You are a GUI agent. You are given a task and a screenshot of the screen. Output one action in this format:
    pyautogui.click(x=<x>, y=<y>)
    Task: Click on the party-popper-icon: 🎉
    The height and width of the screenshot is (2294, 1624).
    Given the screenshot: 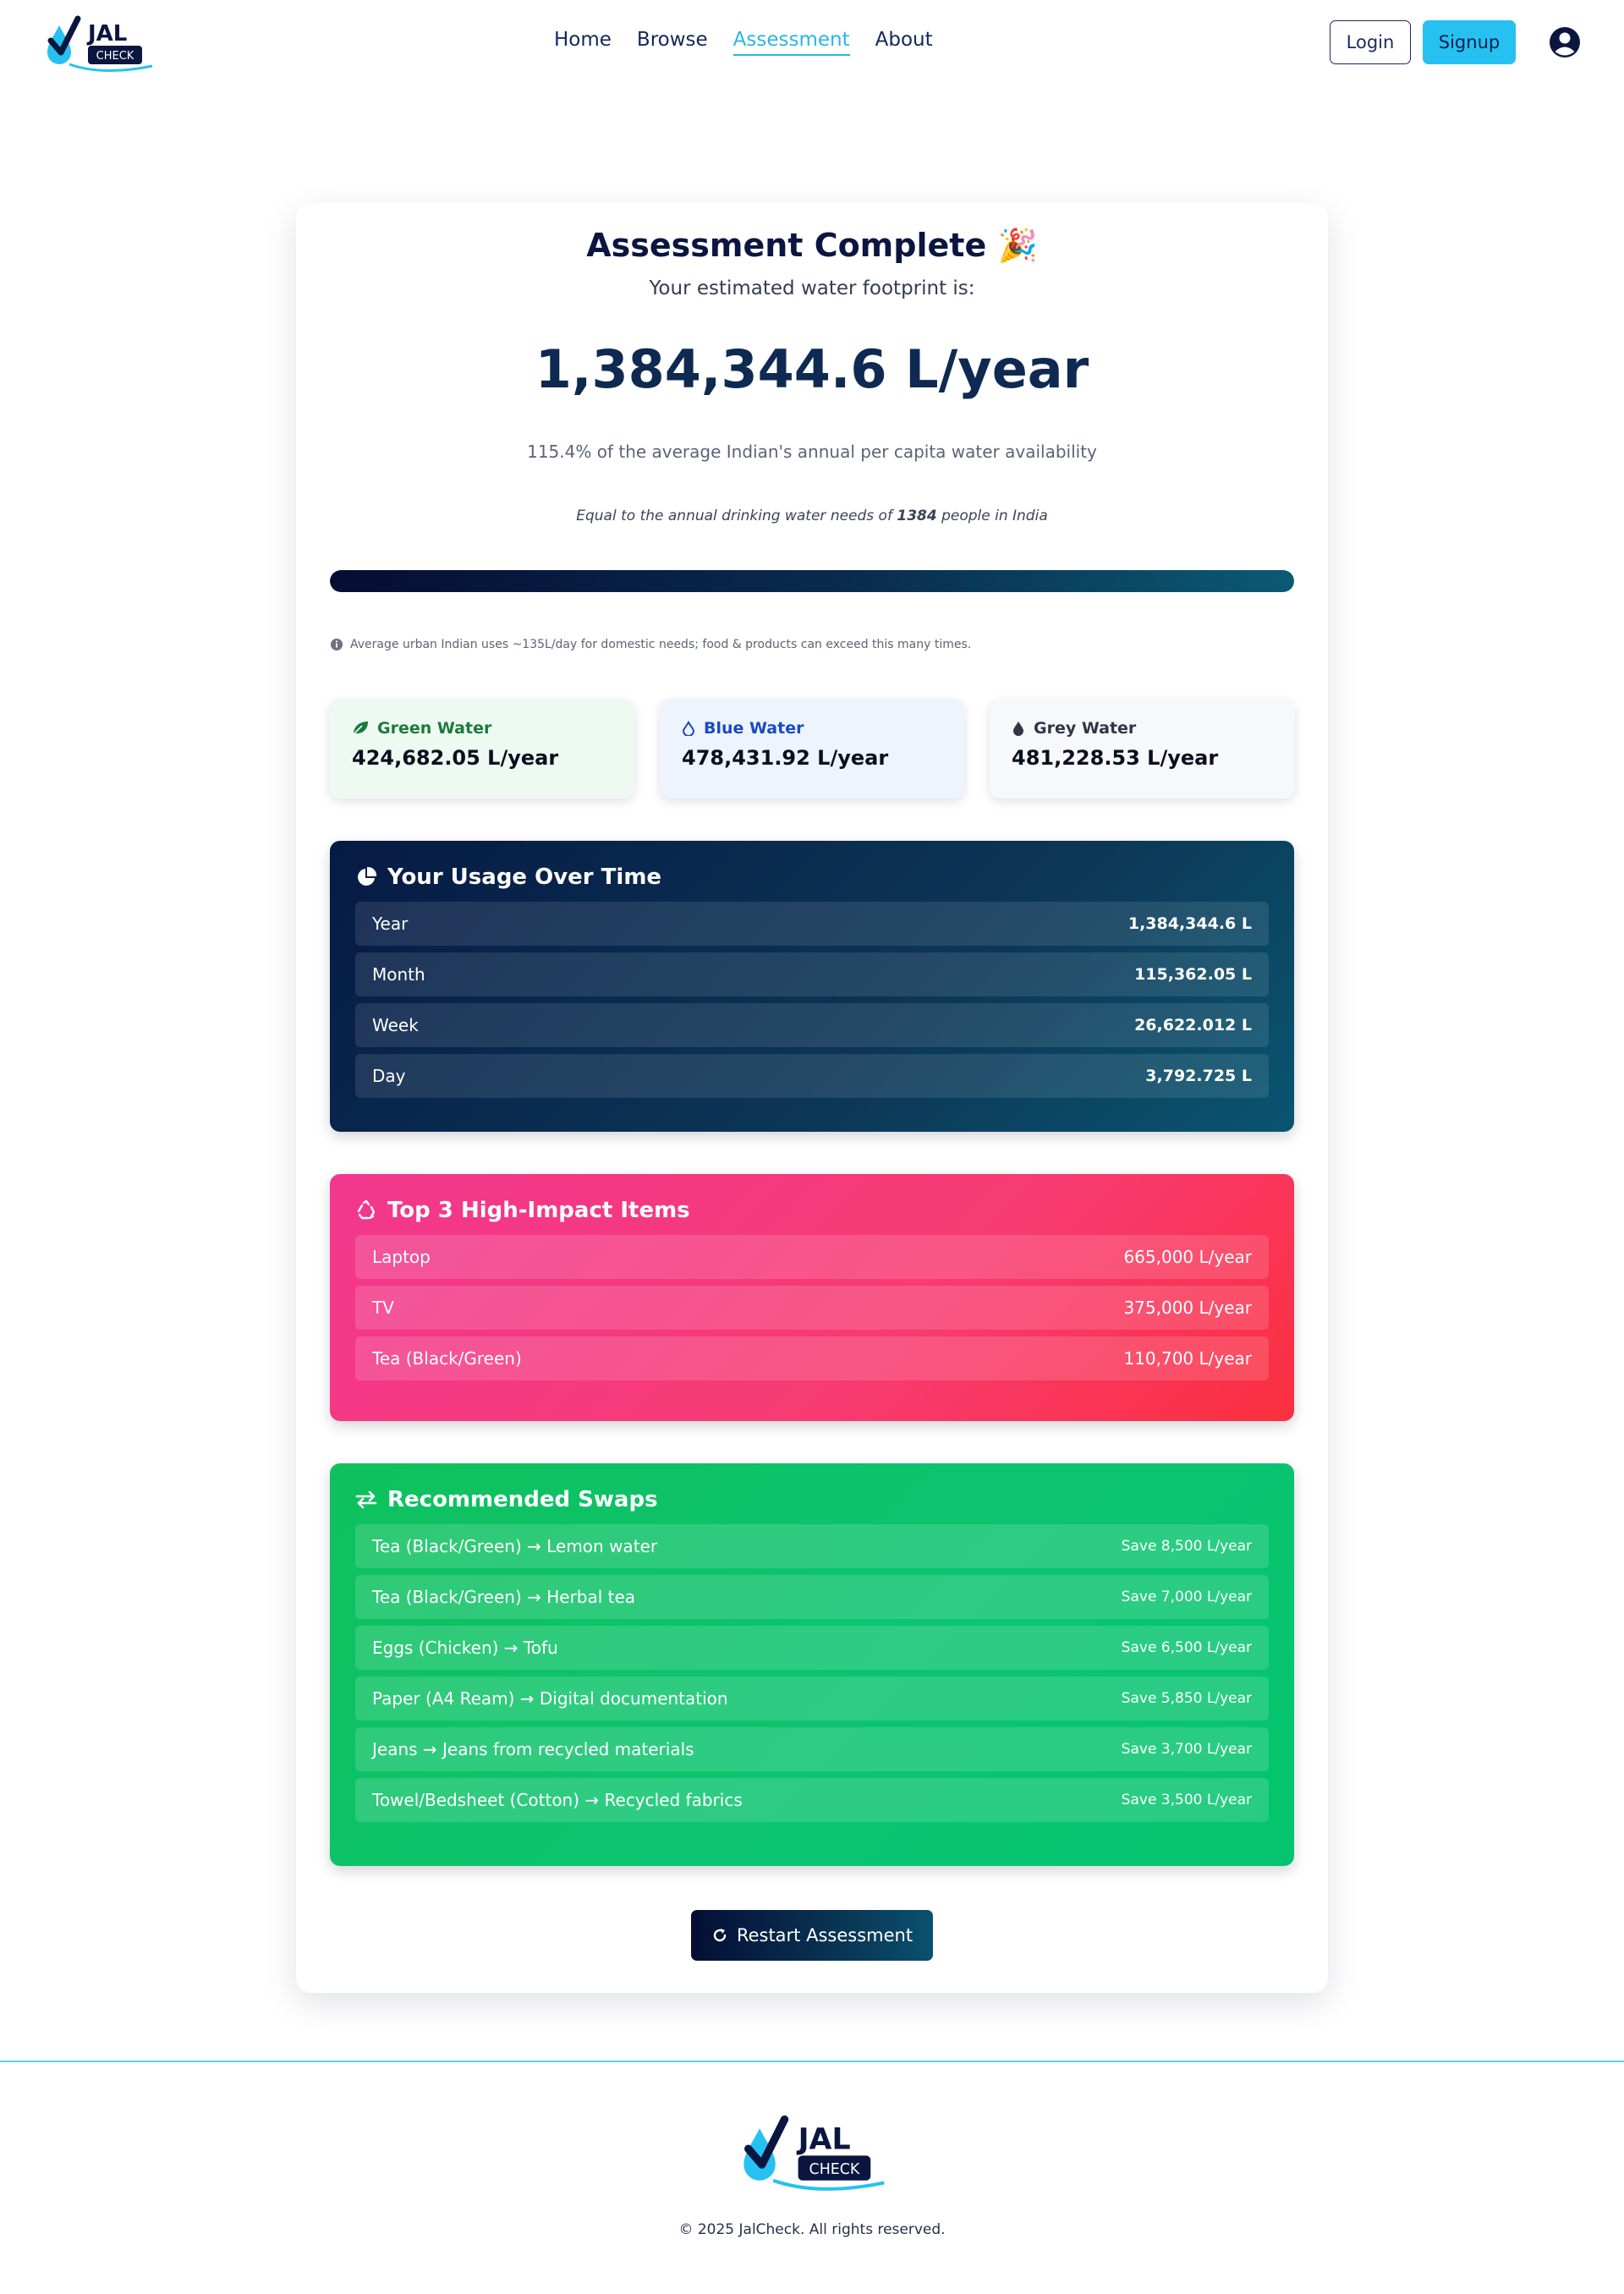 What is the action you would take?
    pyautogui.click(x=1018, y=245)
    